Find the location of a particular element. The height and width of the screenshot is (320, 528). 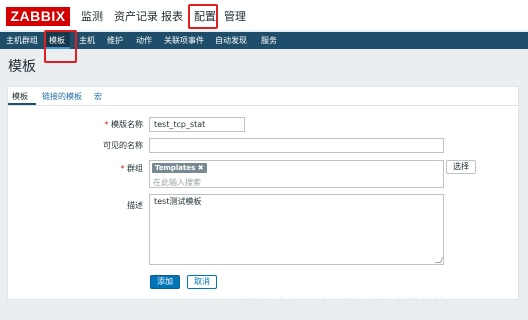

active-tab-underline is located at coordinates (22, 104).